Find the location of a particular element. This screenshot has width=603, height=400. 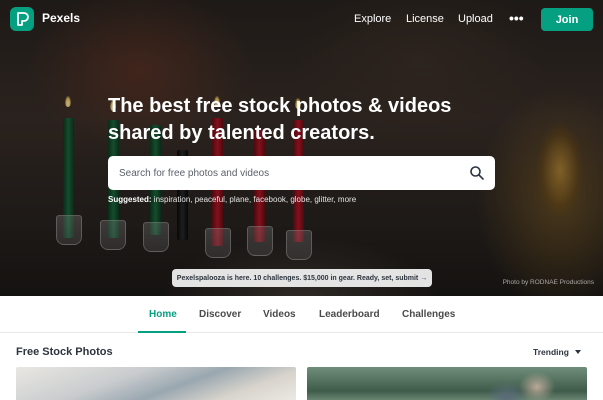

sort-label: Trending is located at coordinates (551, 352).